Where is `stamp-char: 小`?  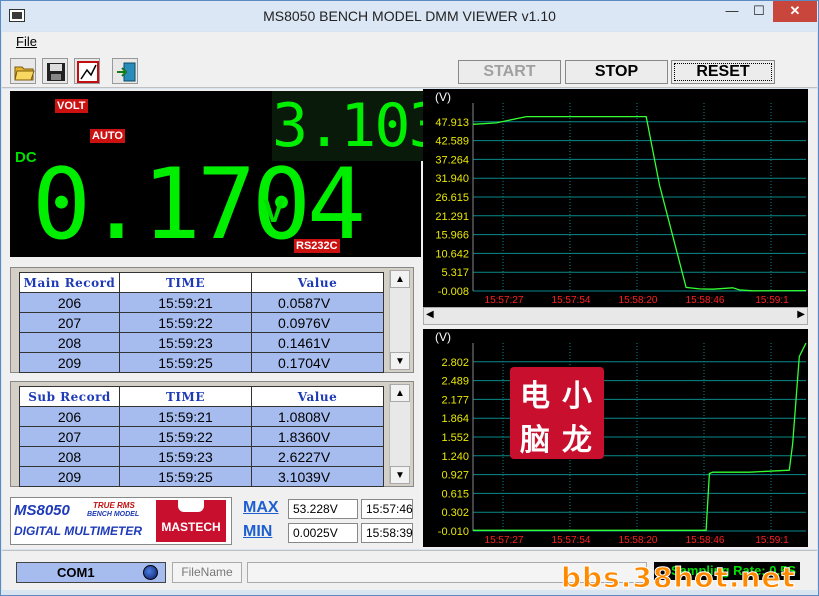
stamp-char: 小 is located at coordinates (577, 396).